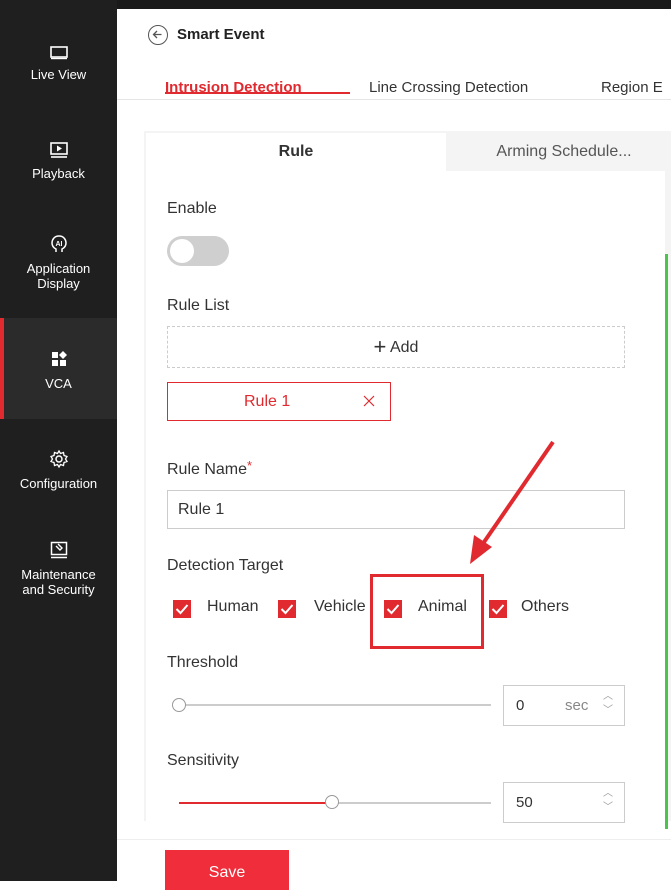  Describe the element at coordinates (58, 360) in the screenshot. I see `vca-icon` at that location.